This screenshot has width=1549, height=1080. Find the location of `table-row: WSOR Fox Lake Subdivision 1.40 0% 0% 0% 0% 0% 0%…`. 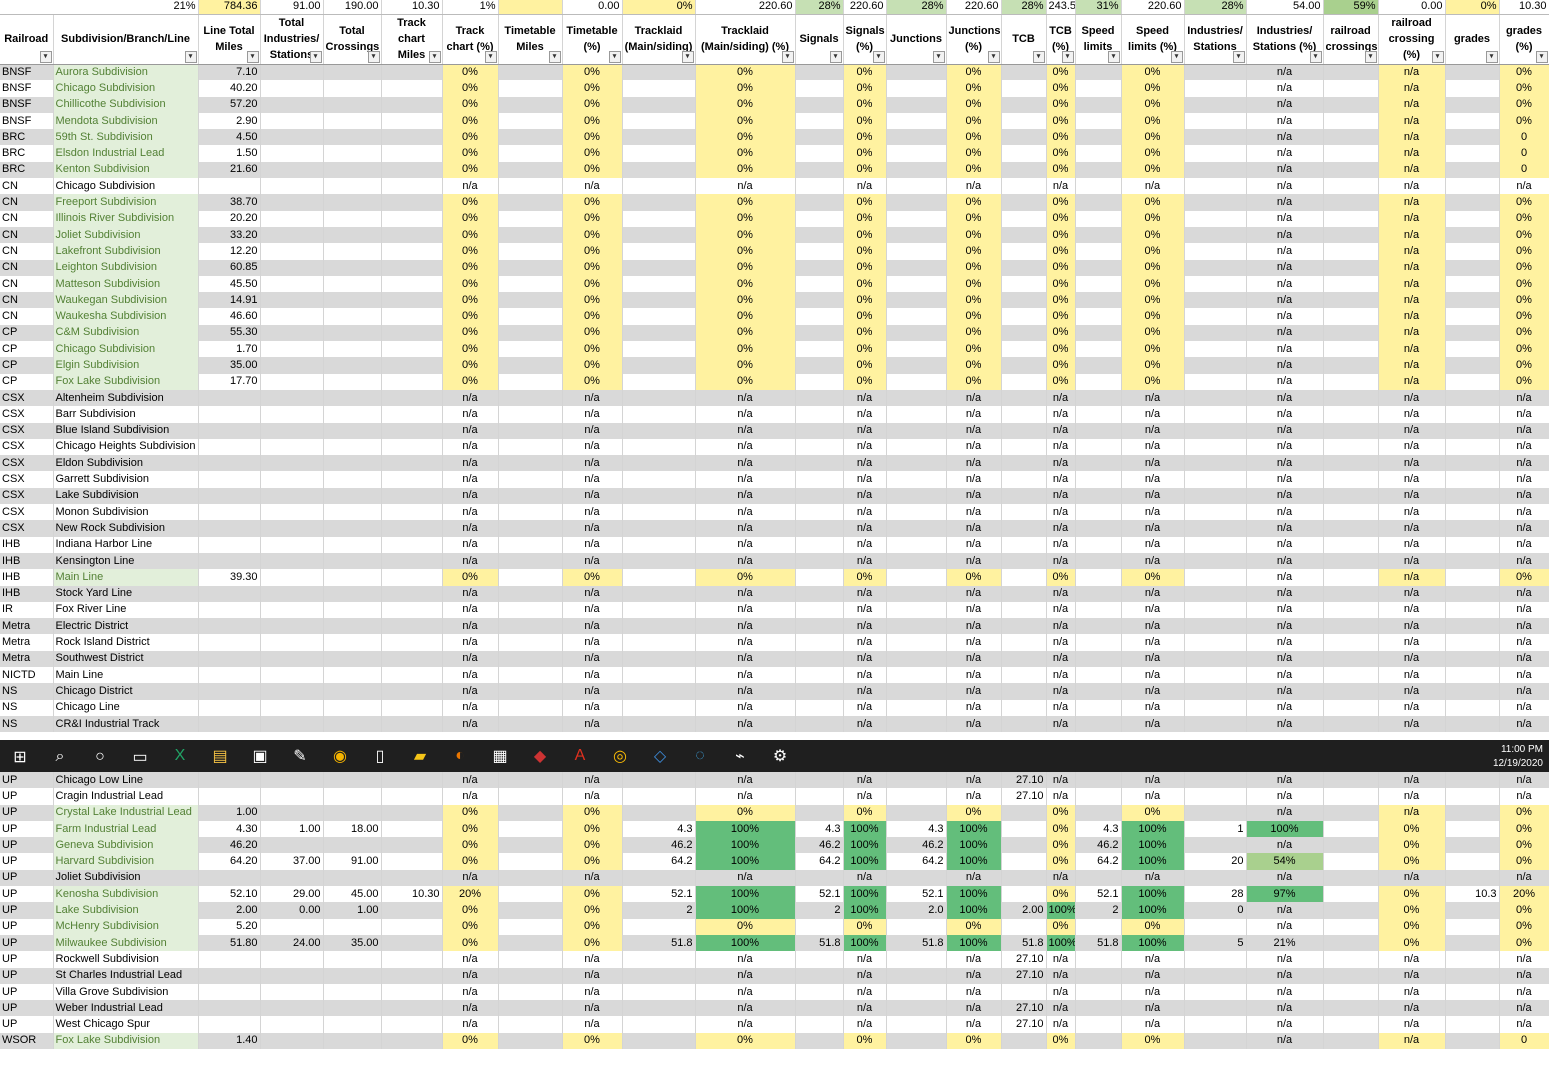

table-row: WSOR Fox Lake Subdivision 1.40 0% 0% 0% 0% 0% 0%… is located at coordinates (774, 1041).